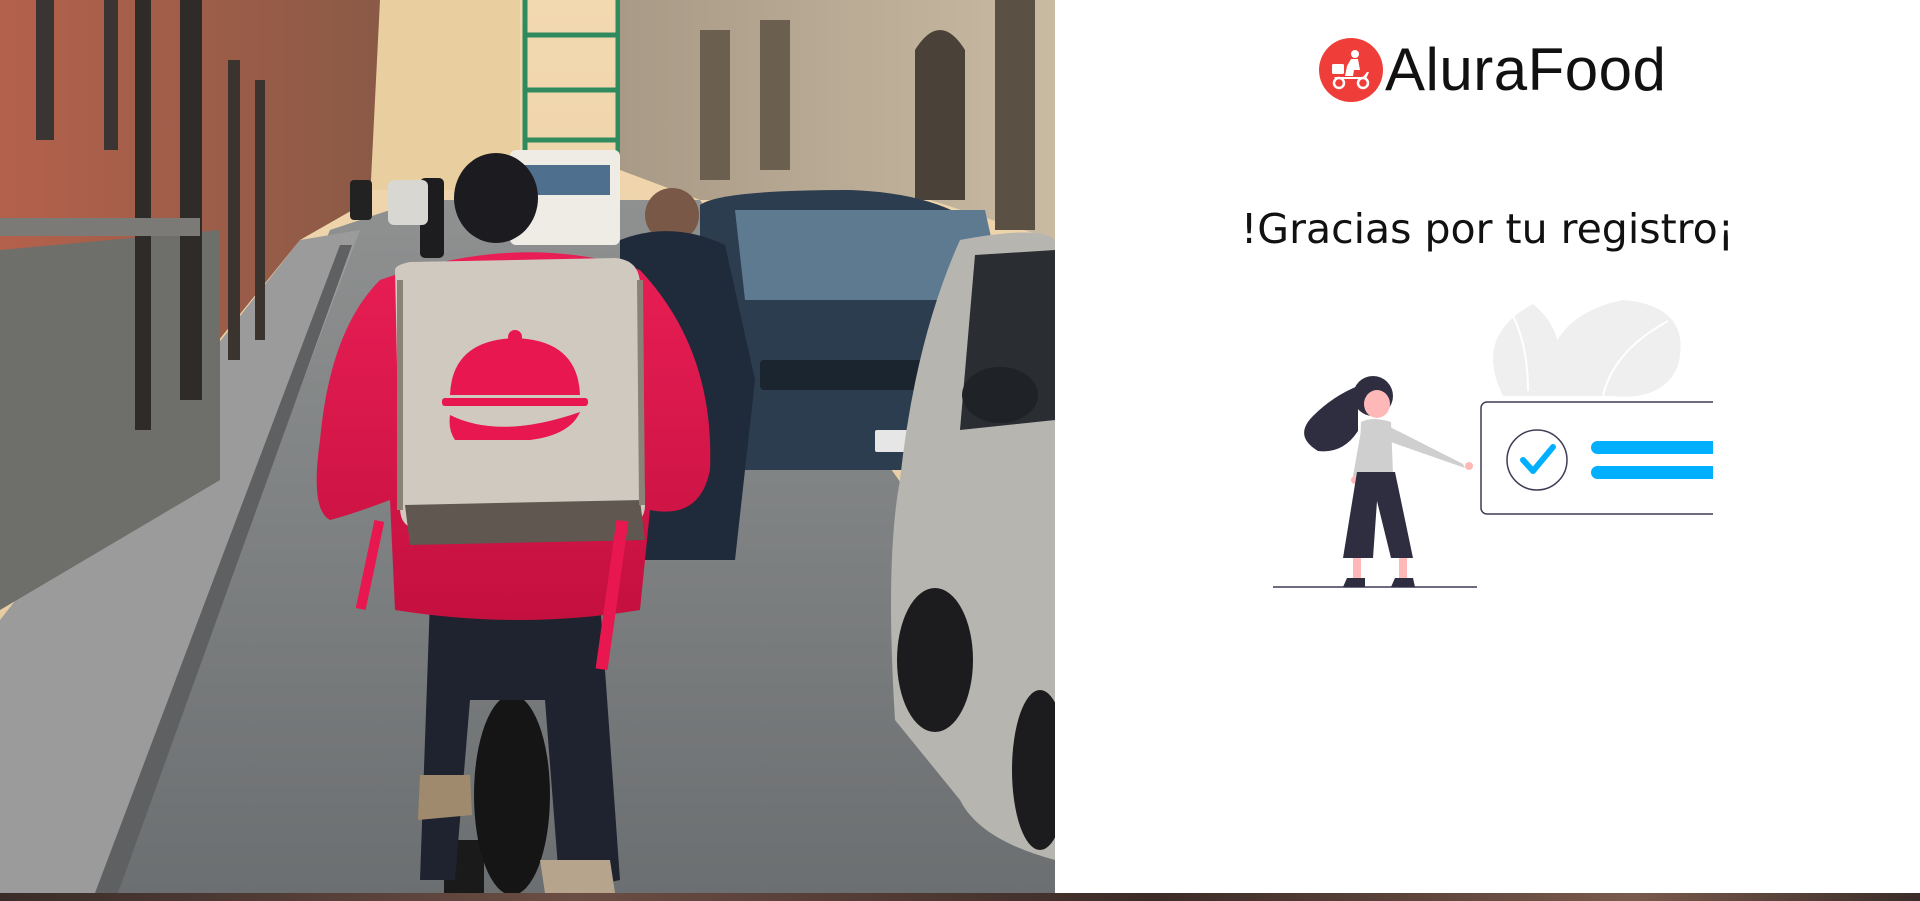 The width and height of the screenshot is (1920, 901). Describe the element at coordinates (960, 897) in the screenshot. I see `bottom-strip` at that location.